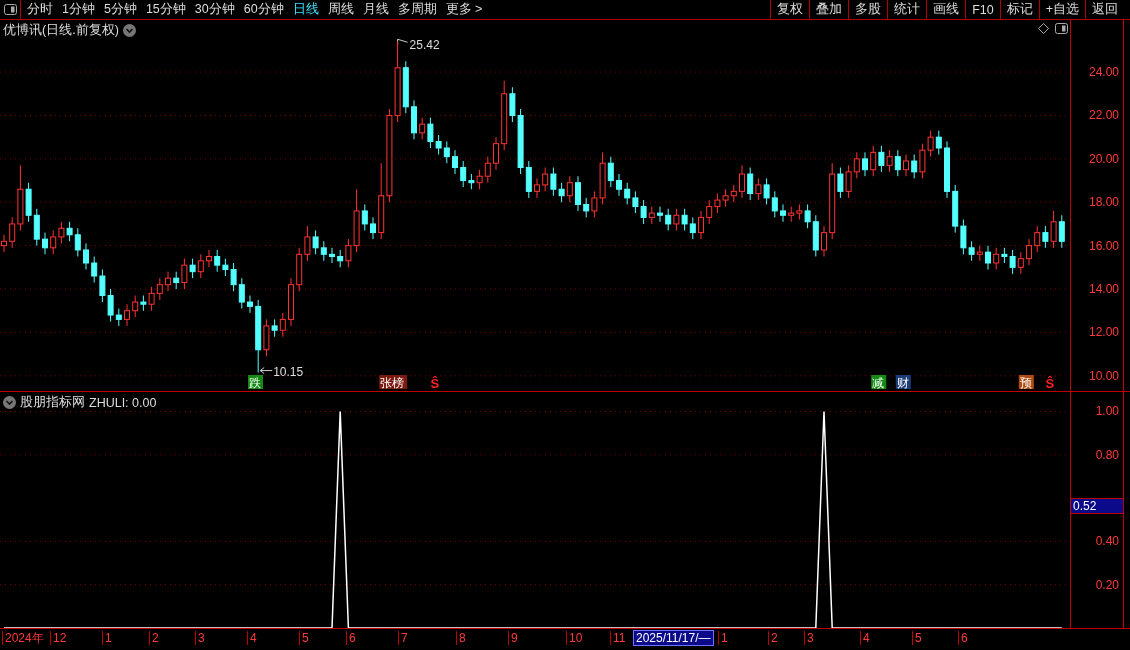  I want to click on date-label: 12, so click(58, 638).